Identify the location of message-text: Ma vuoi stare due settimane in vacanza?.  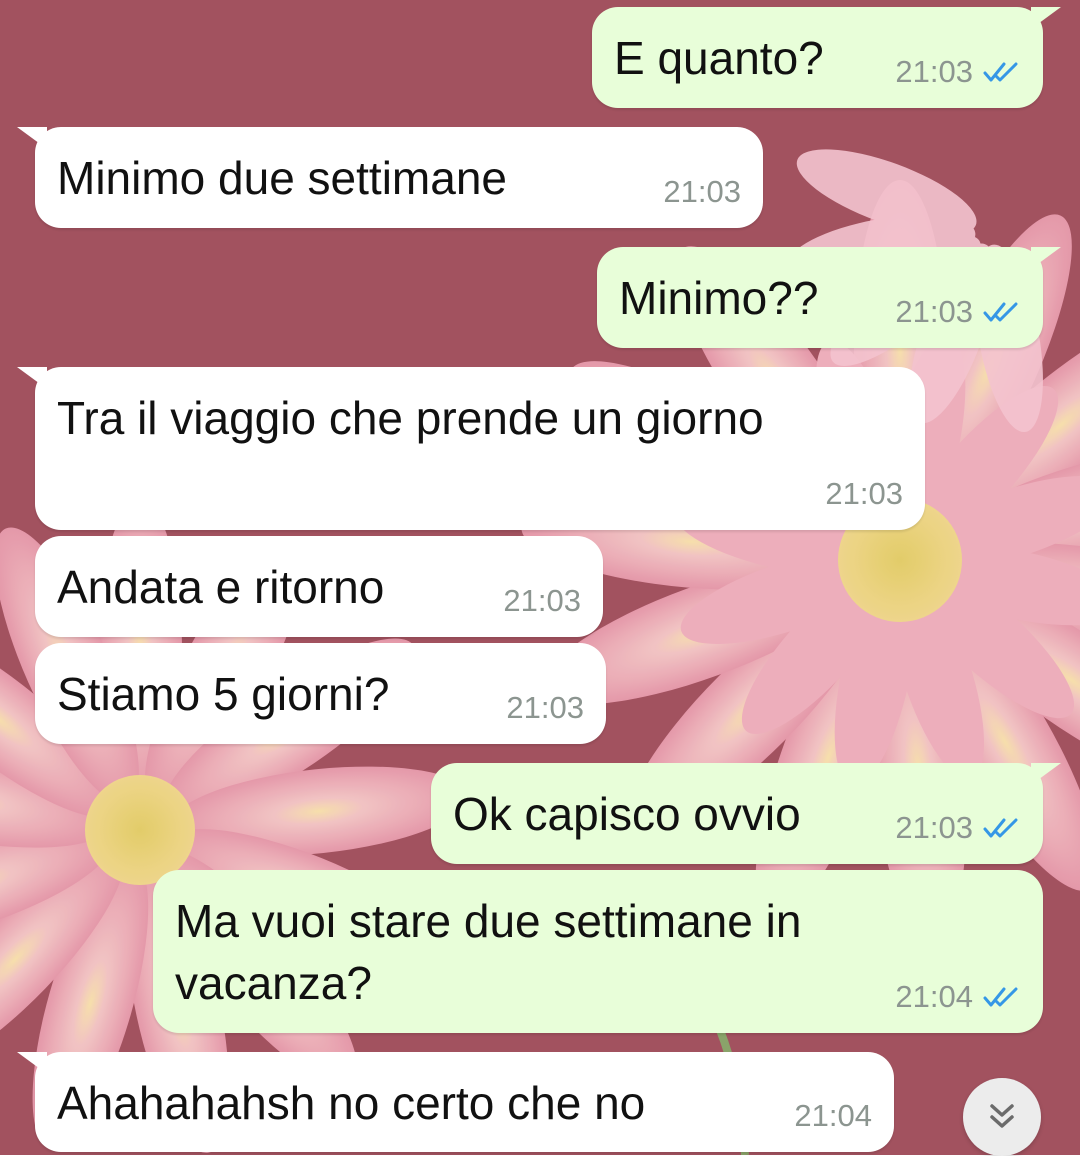
(488, 952).